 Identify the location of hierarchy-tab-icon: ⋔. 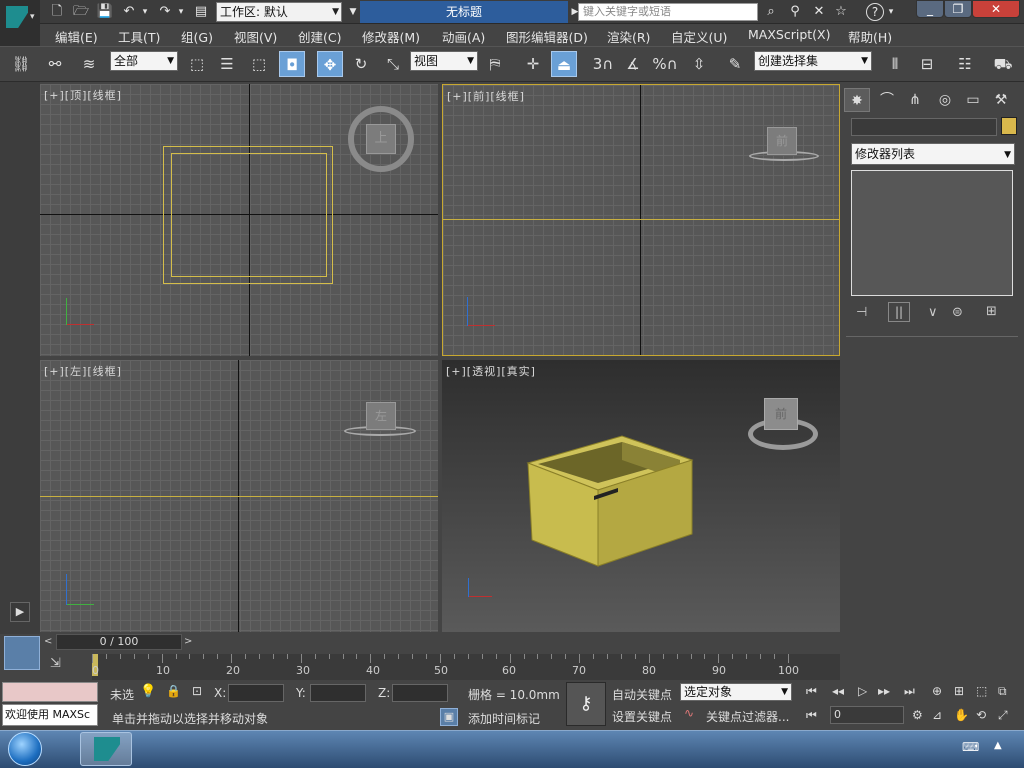
(915, 100).